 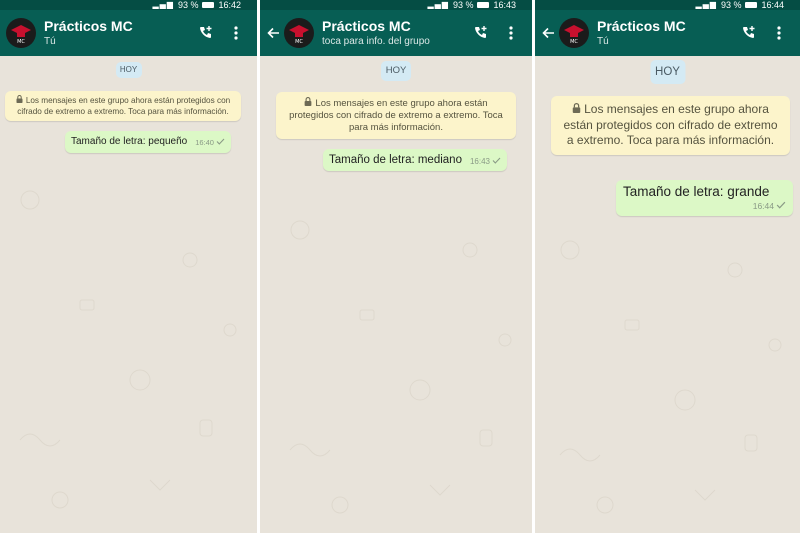 I want to click on status-time: 16:42, so click(x=229, y=5).